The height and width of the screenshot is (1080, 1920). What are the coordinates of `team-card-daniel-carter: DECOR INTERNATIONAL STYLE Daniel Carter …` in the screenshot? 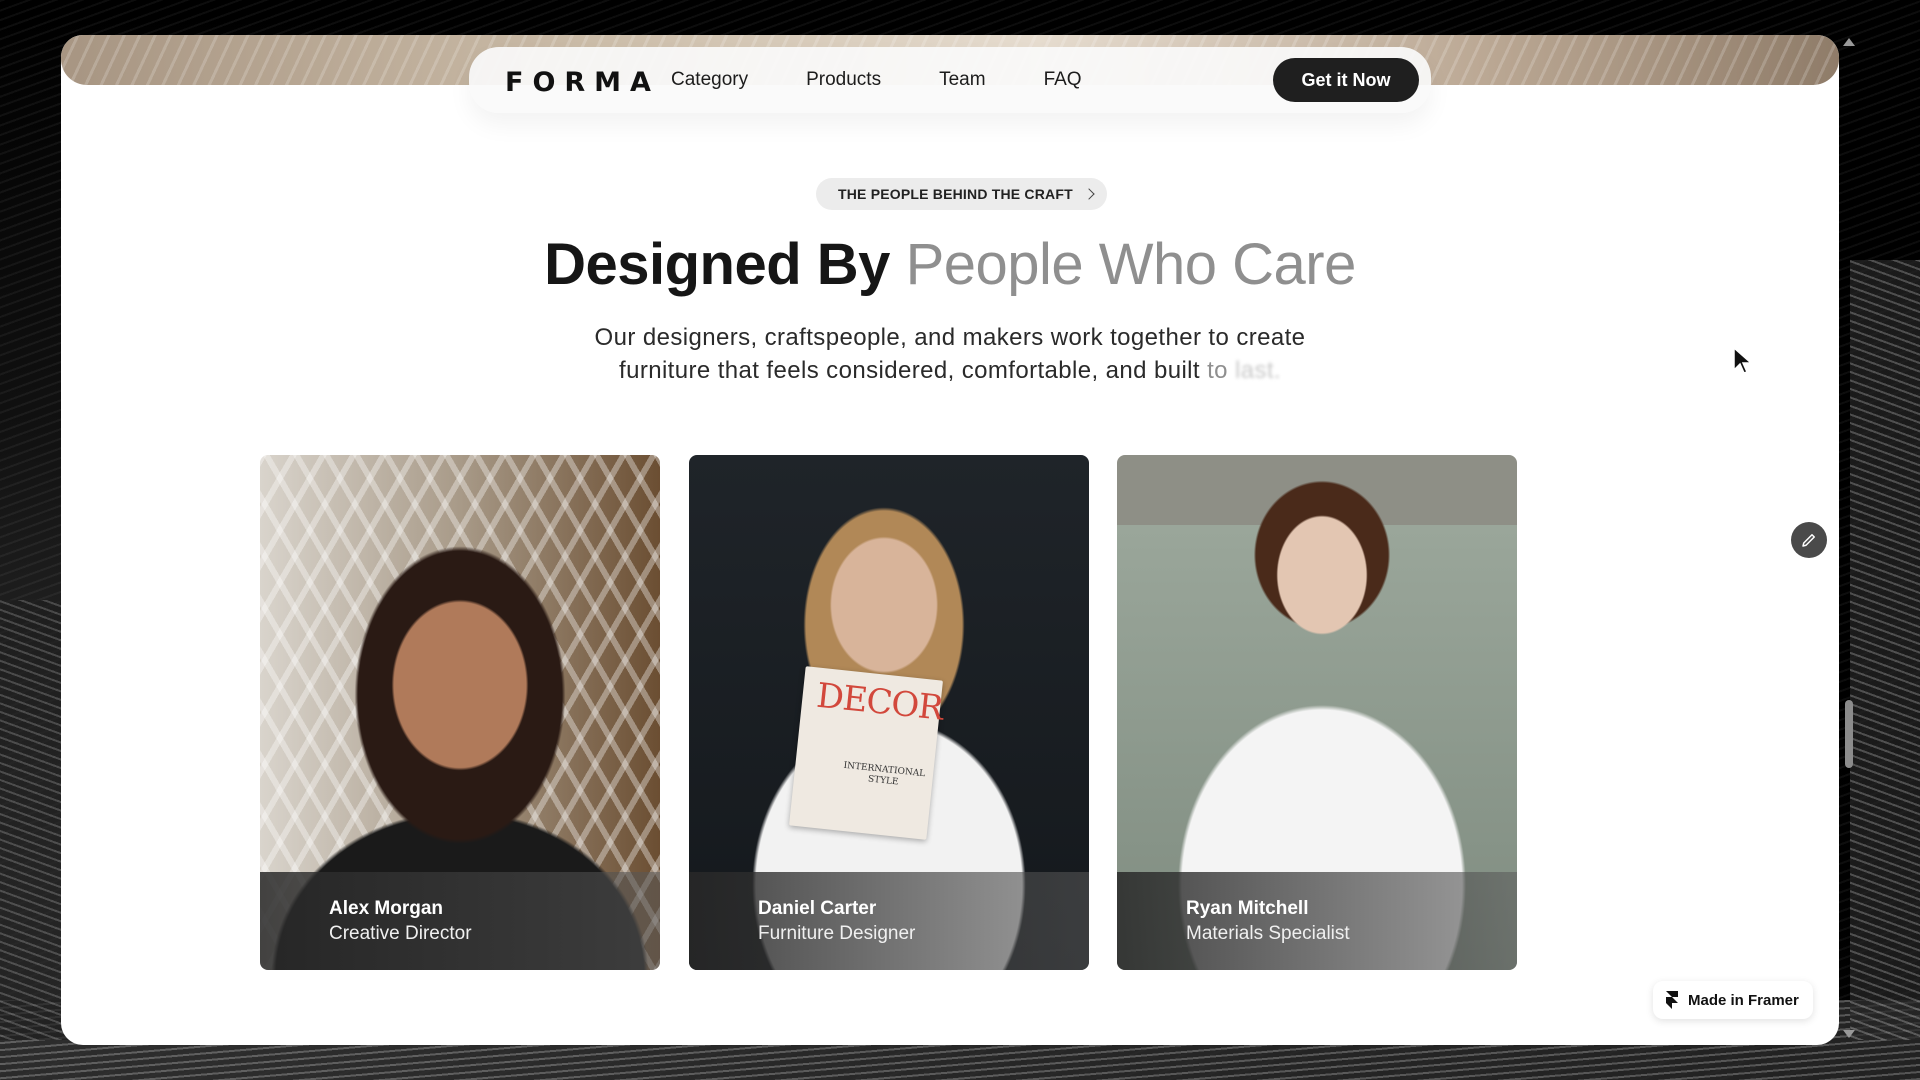 It's located at (889, 712).